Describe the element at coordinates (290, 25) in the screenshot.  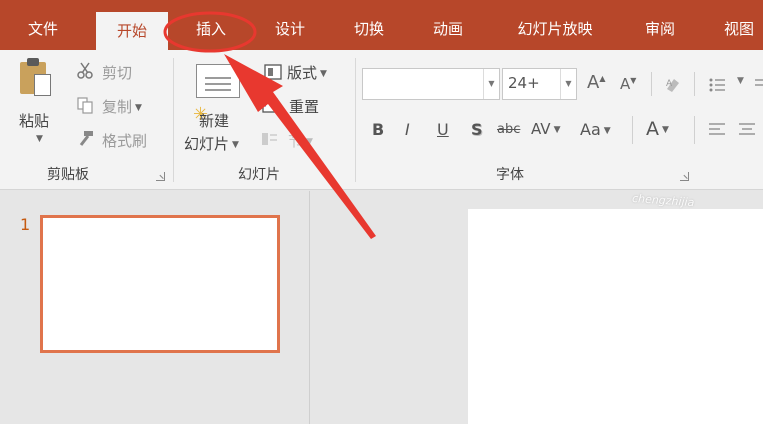
I see `tab-design: 设计` at that location.